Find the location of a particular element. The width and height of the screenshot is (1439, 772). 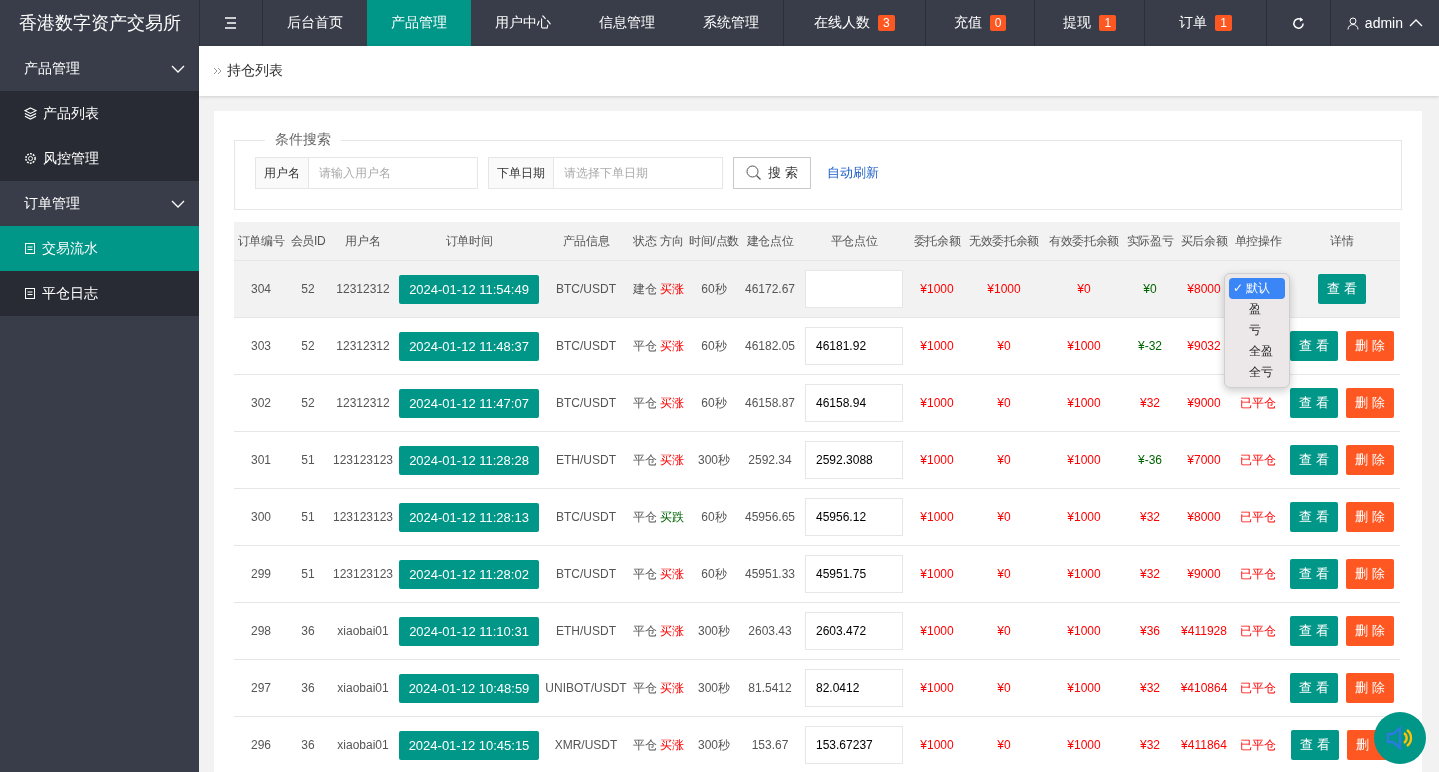

search-field: 请选择下单日期 is located at coordinates (638, 173).